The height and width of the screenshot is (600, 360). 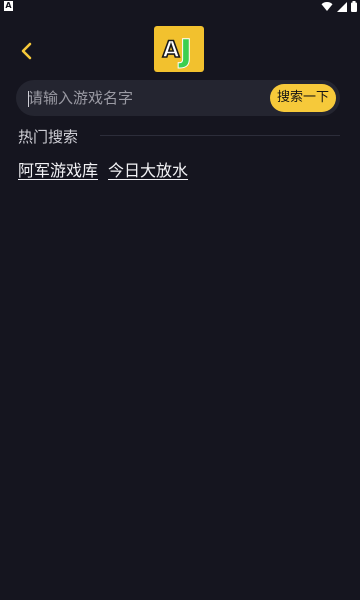 I want to click on search-input, so click(x=146, y=98).